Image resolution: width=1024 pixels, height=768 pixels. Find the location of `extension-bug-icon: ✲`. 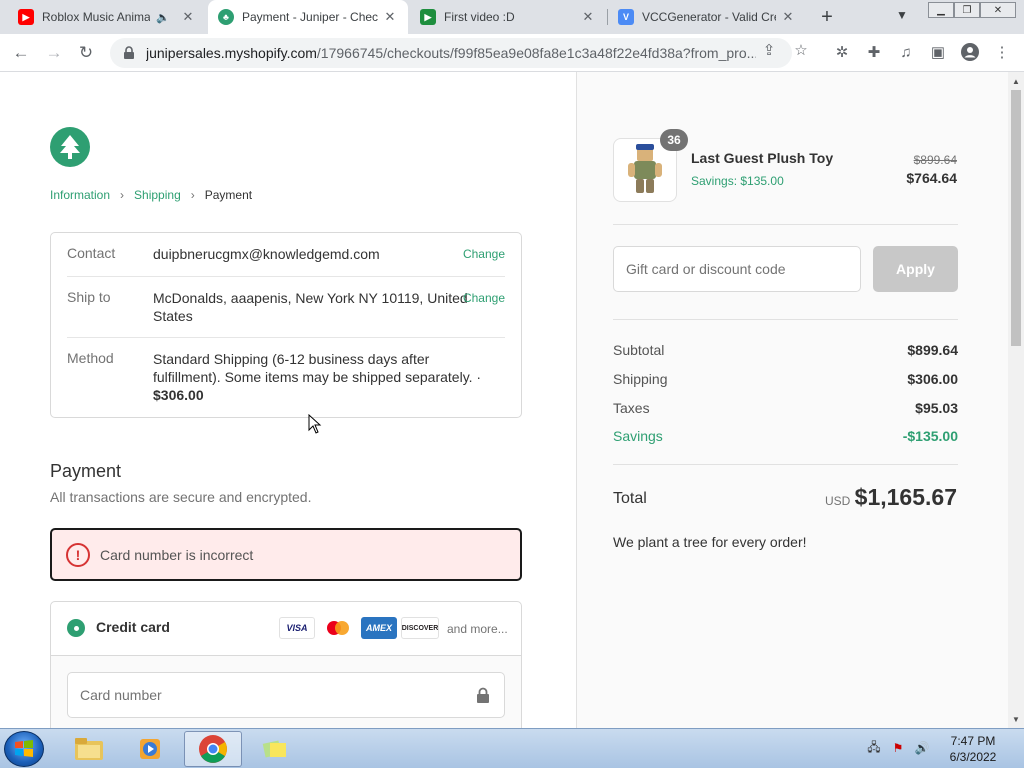

extension-bug-icon: ✲ is located at coordinates (842, 52).